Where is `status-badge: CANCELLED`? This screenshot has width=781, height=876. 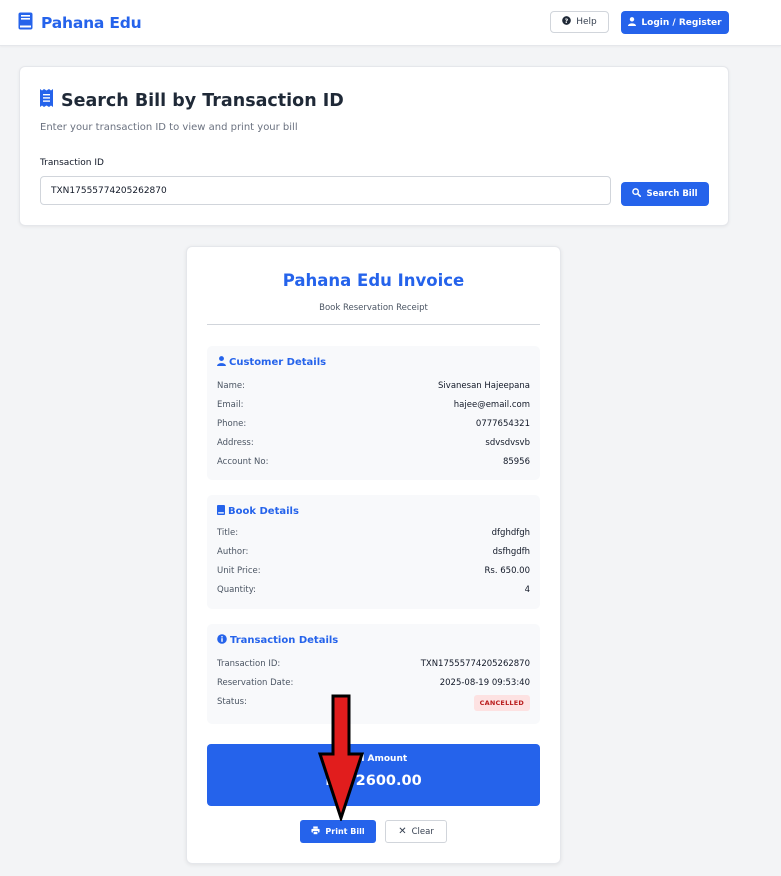
status-badge: CANCELLED is located at coordinates (501, 703).